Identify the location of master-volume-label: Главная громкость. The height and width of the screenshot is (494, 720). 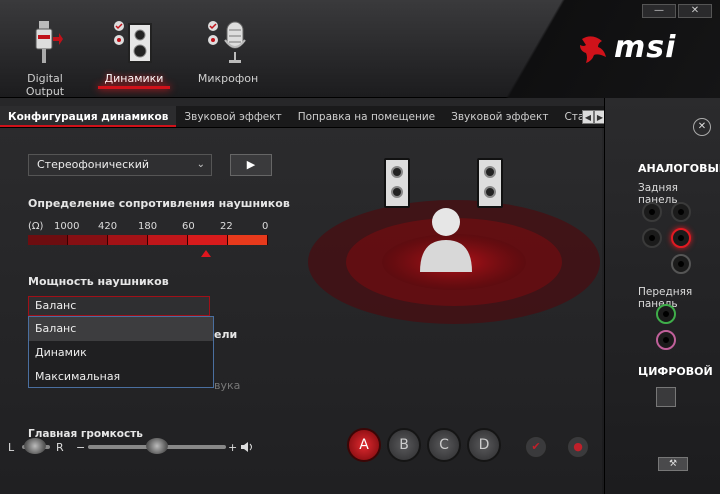
(85, 434).